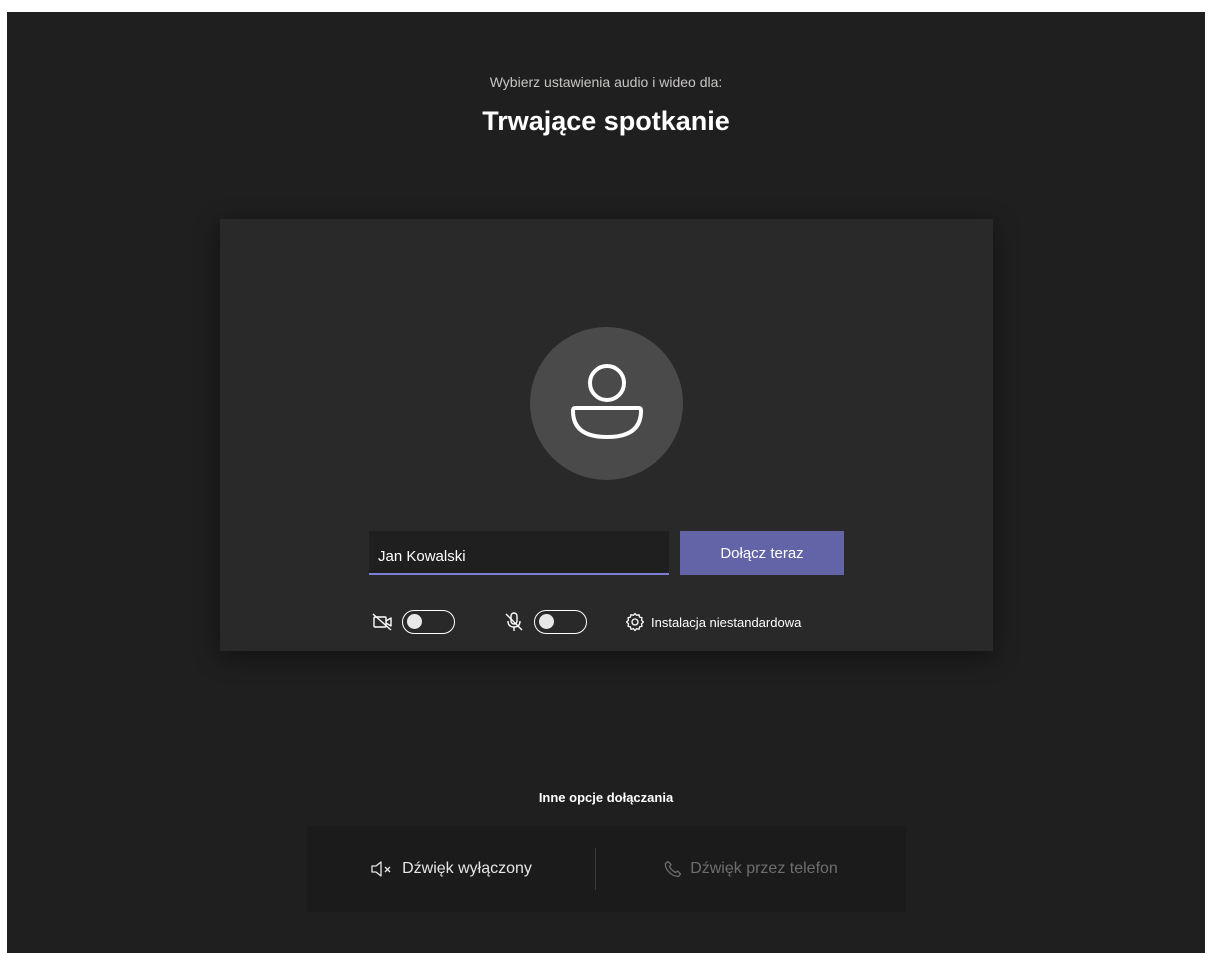  I want to click on meeting-title: Trwające spotkanie, so click(606, 121).